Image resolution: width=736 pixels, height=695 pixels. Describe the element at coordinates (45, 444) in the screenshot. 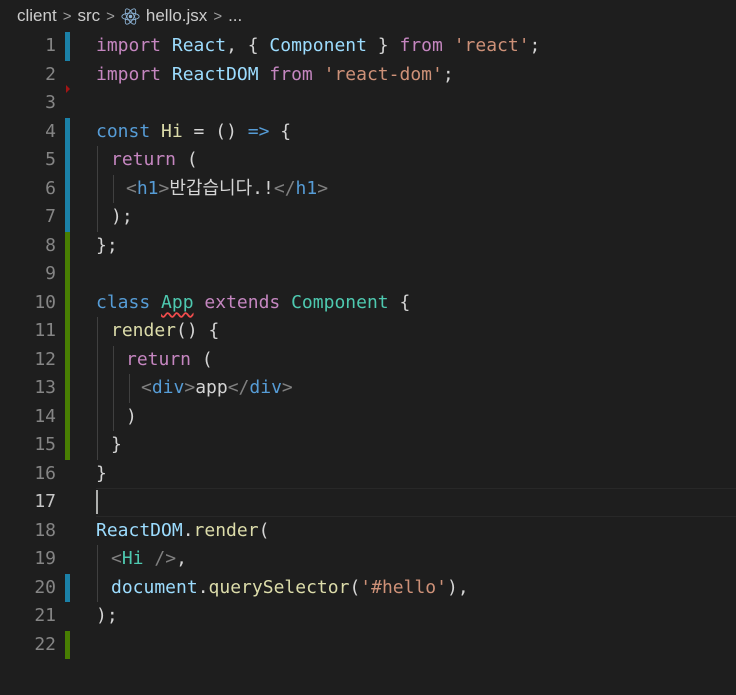

I see `line-number: 15` at that location.